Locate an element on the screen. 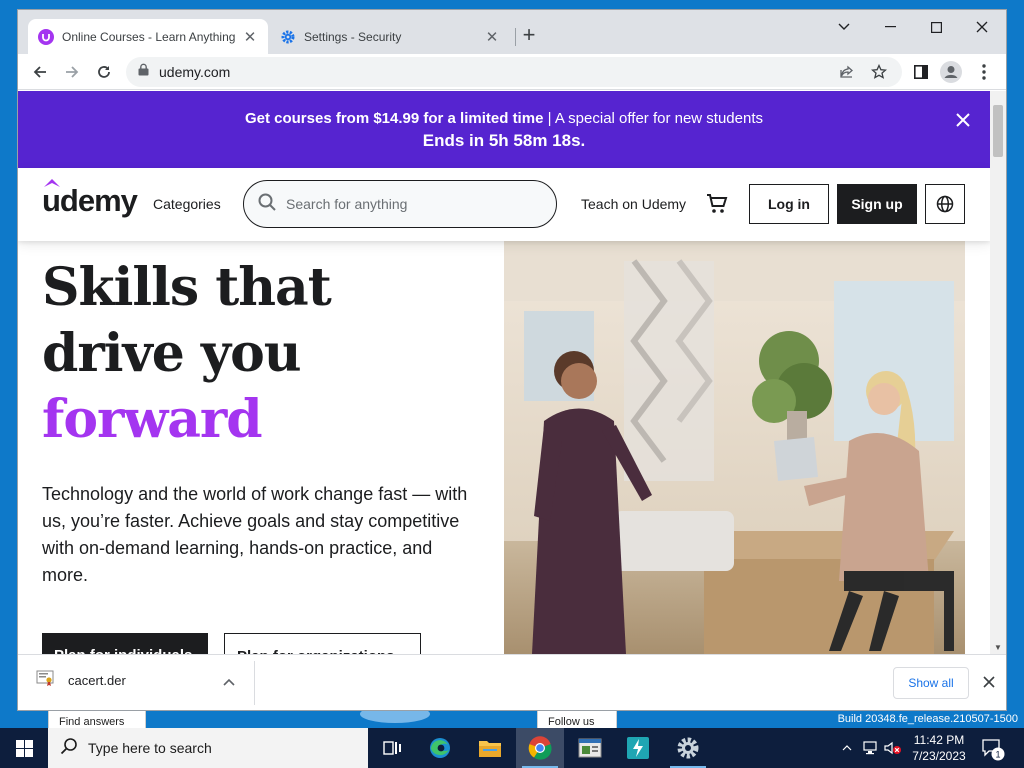 The image size is (1024, 768). taskbar: Type here to search 11:42 PM 7/23/2023 1 is located at coordinates (512, 748).